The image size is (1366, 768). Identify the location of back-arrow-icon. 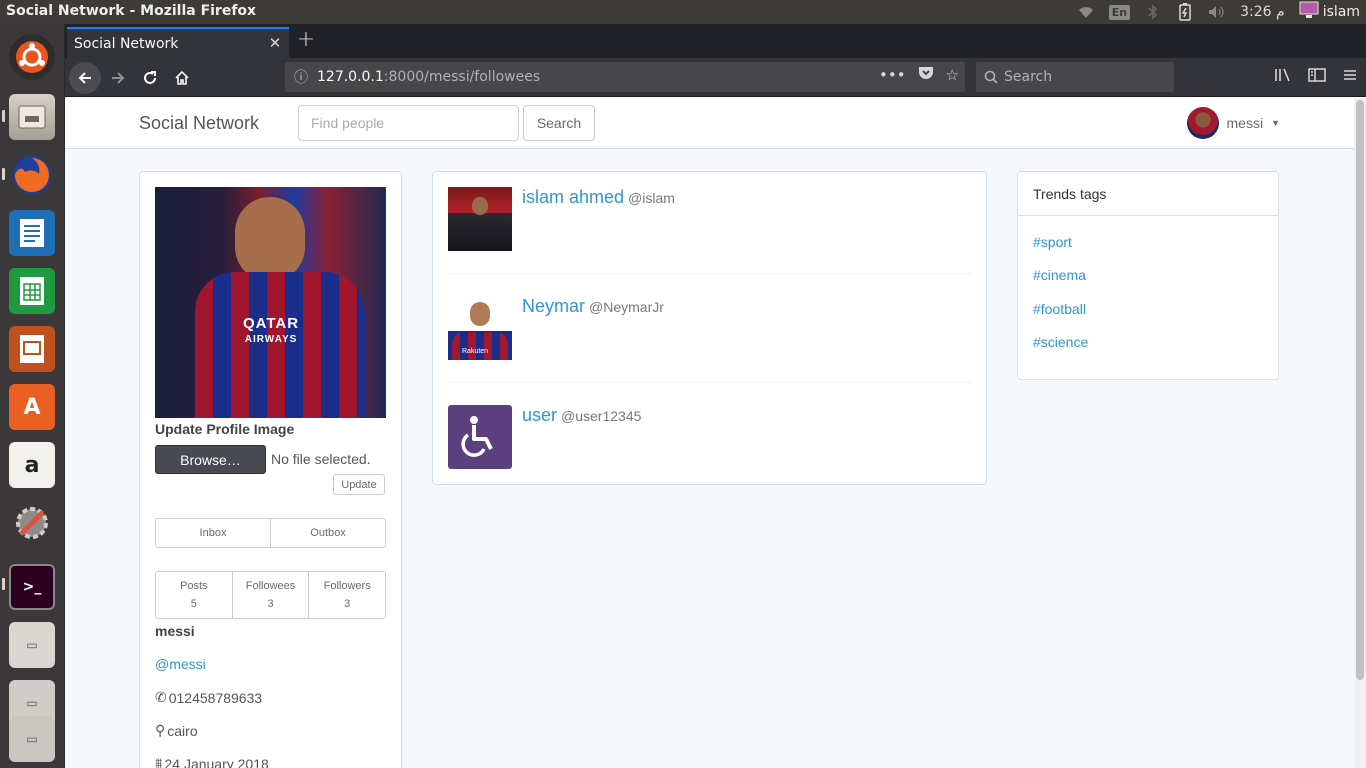
(84, 78).